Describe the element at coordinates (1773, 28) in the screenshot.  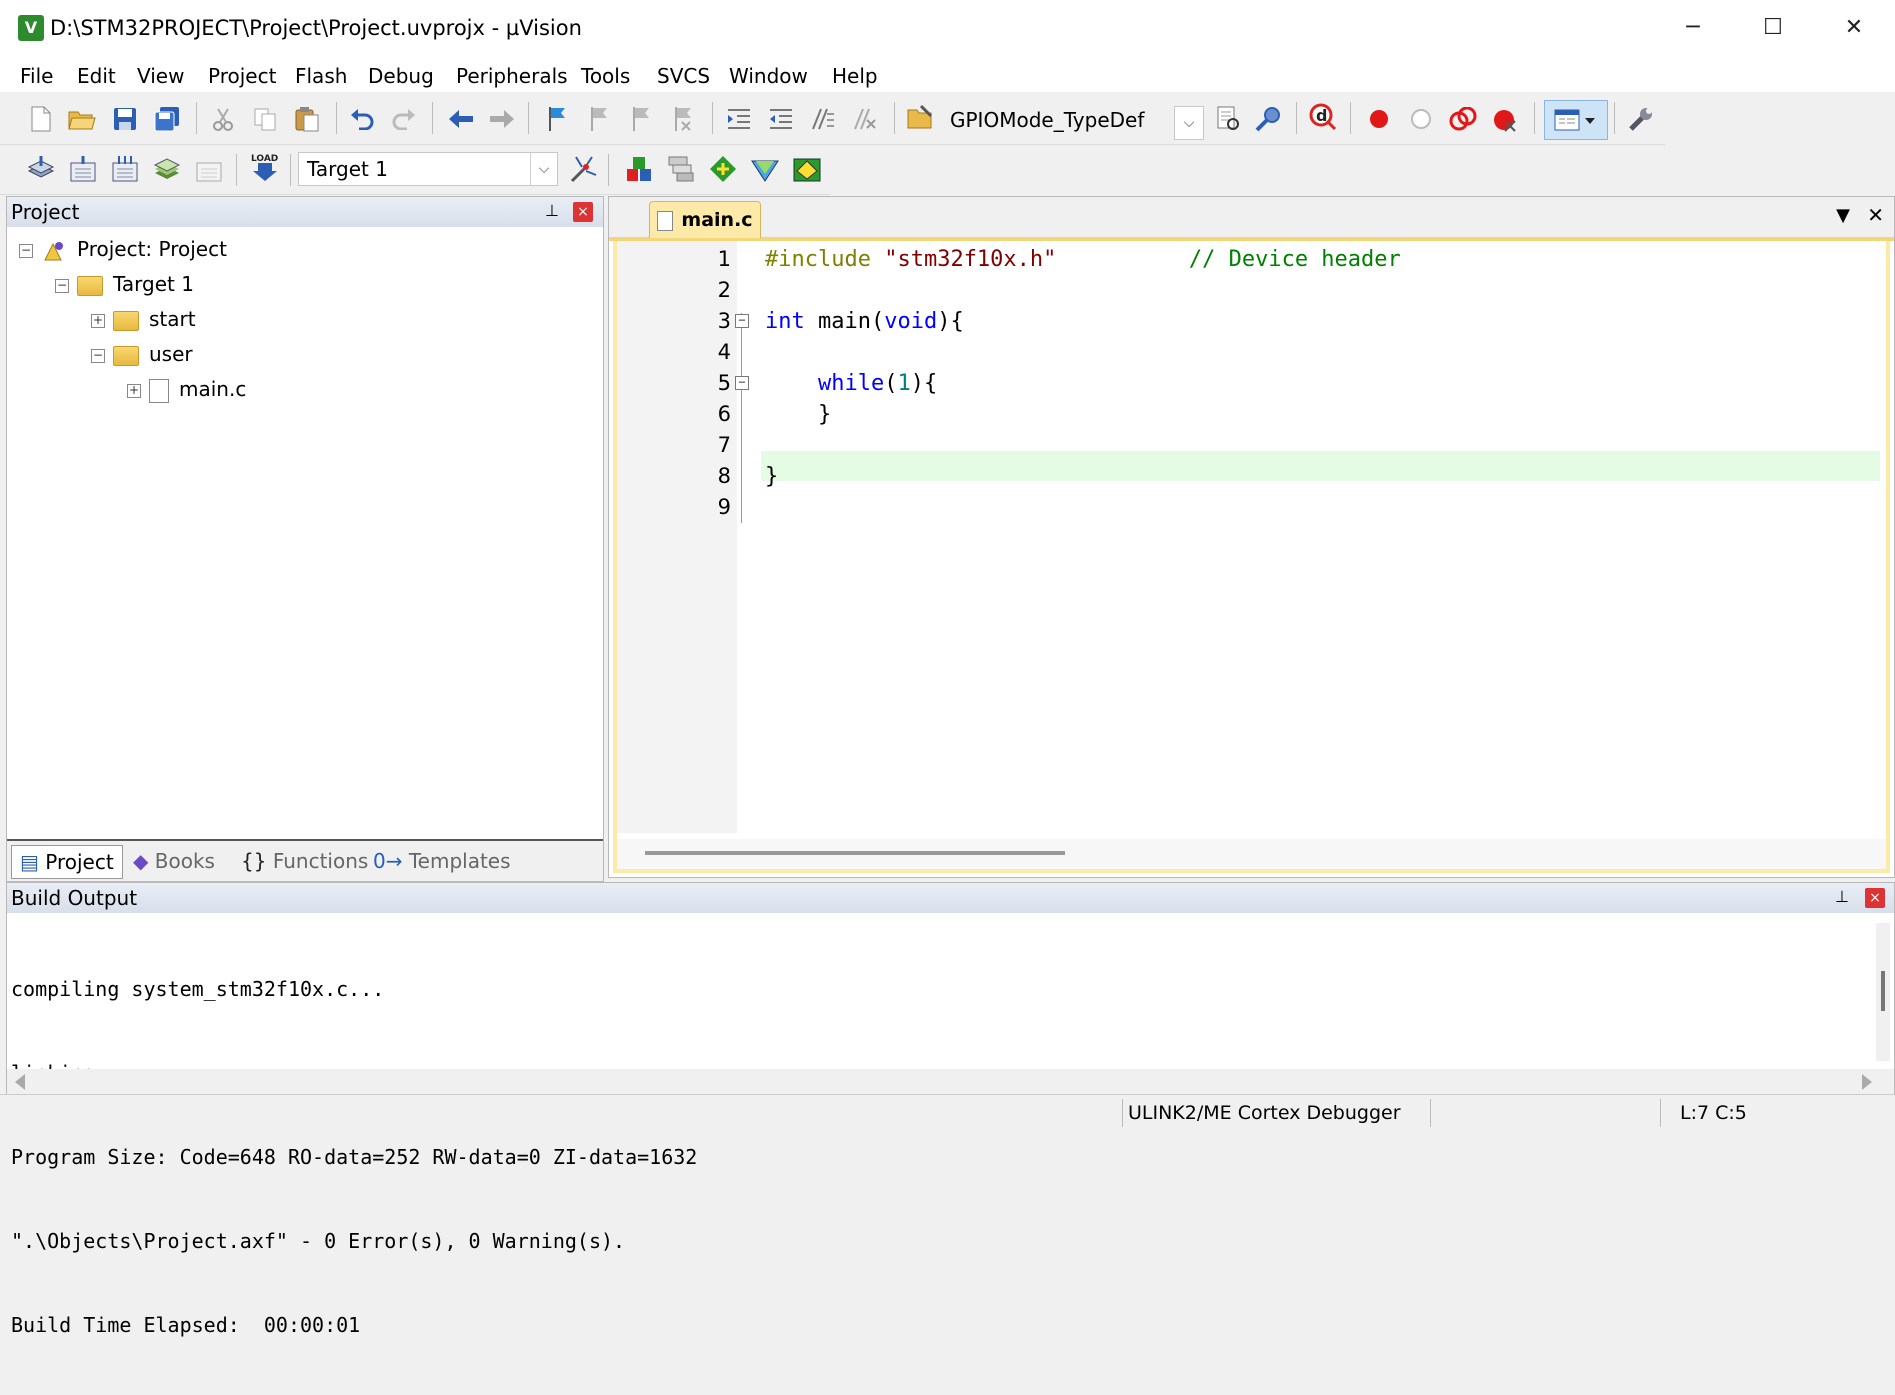
I see `maximize-button: ☐` at that location.